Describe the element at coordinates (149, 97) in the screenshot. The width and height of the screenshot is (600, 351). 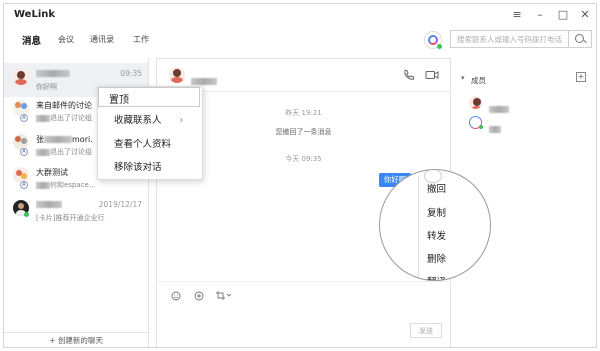
I see `context-item-pin: 置顶` at that location.